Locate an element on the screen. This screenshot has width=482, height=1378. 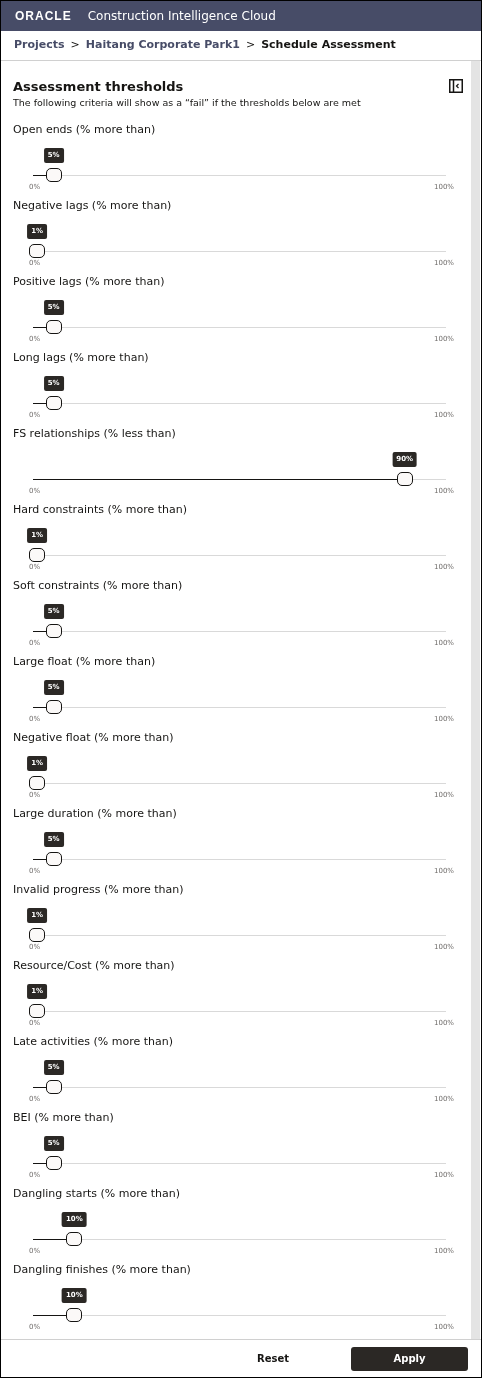
slider-label: FS relationships (% less than) is located at coordinates (95, 434).